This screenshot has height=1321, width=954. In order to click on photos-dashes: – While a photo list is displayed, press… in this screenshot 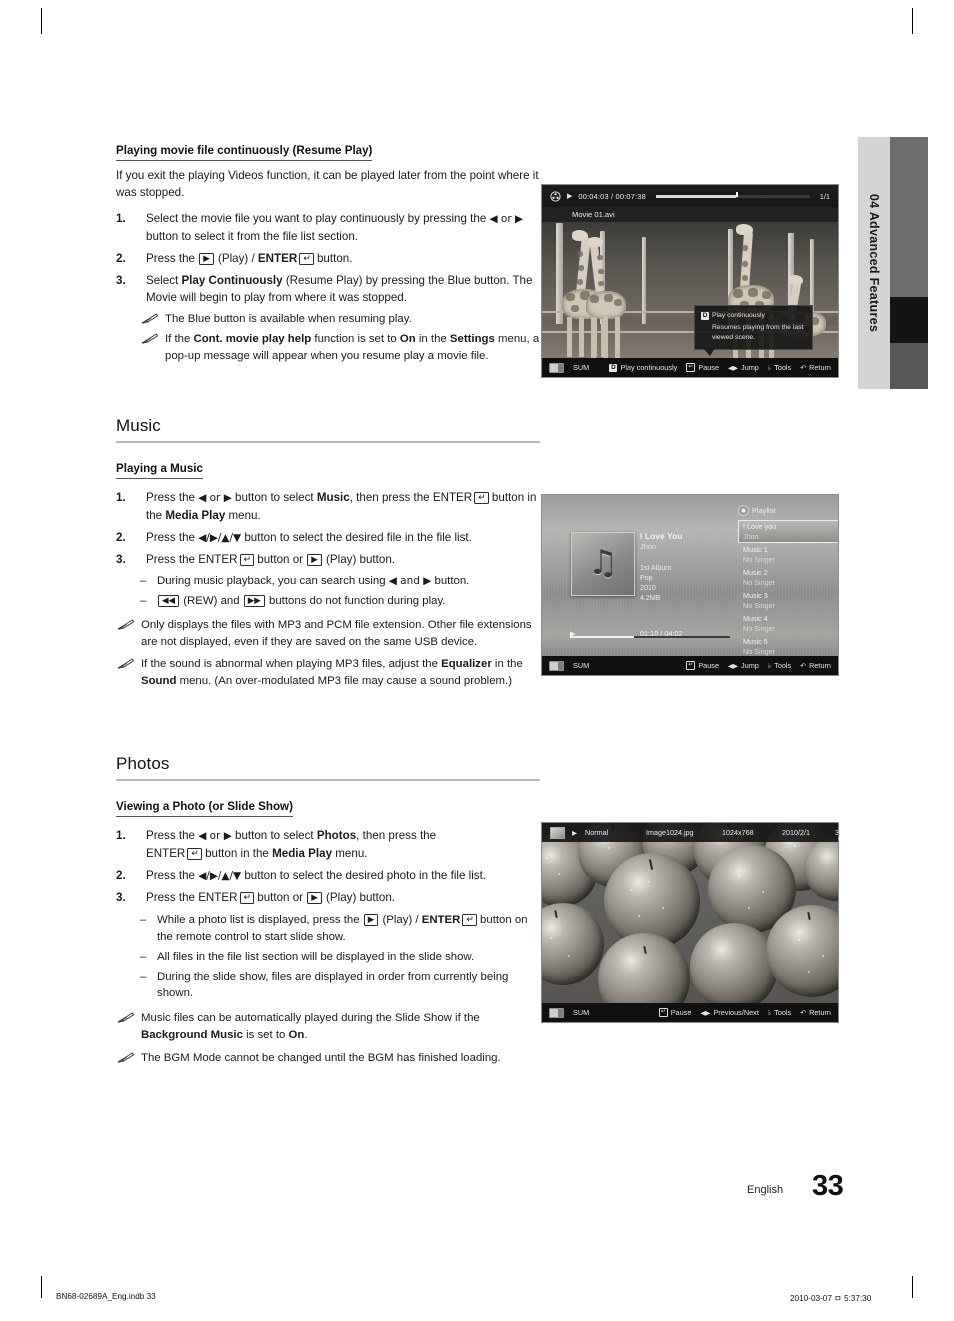, I will do `click(340, 957)`.